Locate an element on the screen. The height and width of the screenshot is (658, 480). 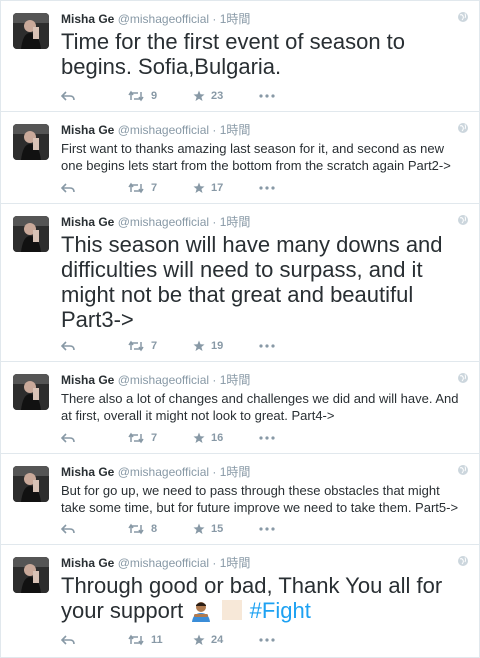
tweet-actions: 7 19 is located at coordinates (168, 346).